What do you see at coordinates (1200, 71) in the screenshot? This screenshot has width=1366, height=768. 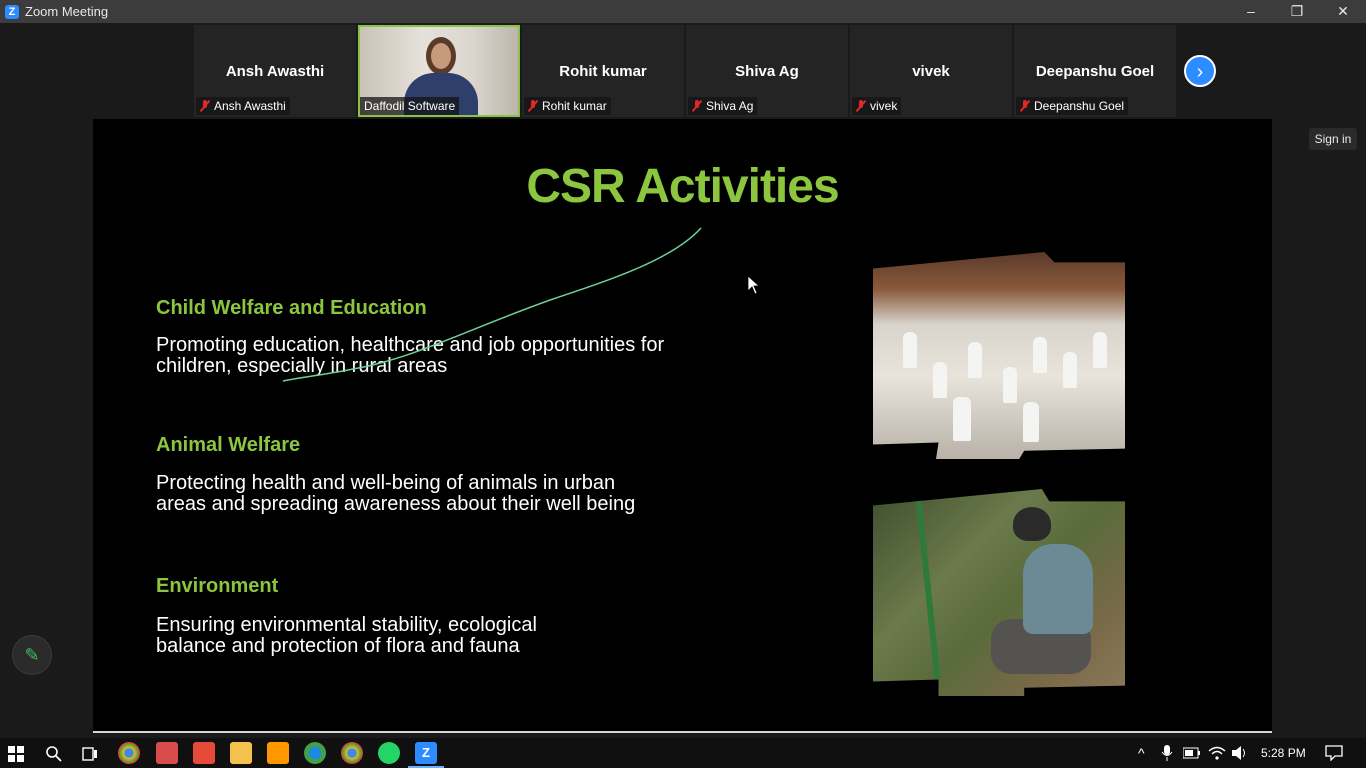 I see `next-participants-button: ›` at bounding box center [1200, 71].